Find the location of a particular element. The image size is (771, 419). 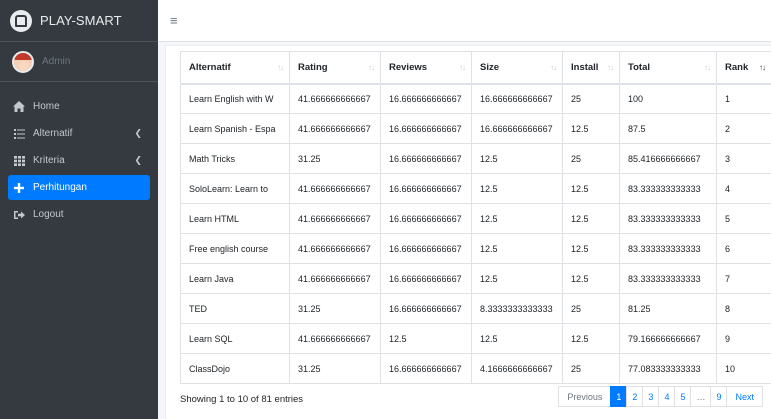

table-cell: Free english course is located at coordinates (235, 248).